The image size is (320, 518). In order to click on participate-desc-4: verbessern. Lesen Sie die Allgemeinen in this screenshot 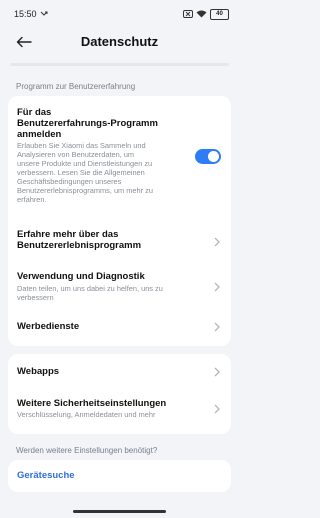, I will do `click(81, 172)`.